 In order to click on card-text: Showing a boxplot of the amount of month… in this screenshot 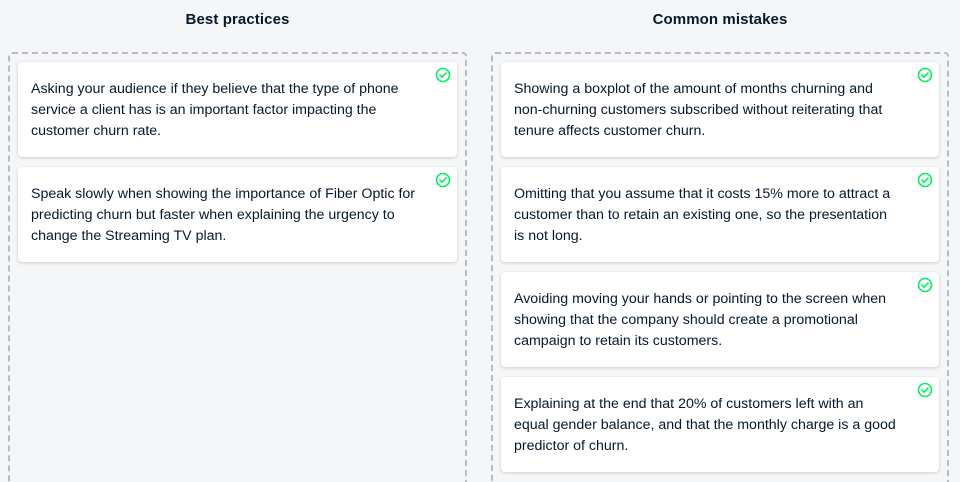, I will do `click(698, 110)`.